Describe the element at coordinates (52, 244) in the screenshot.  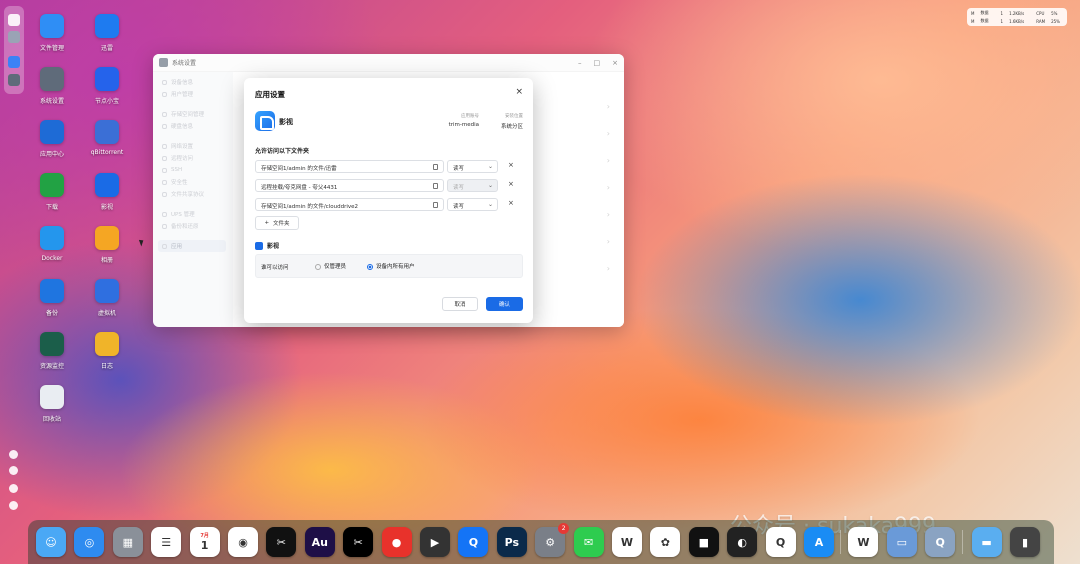
I see `desktop-icon-docker: Docker` at that location.